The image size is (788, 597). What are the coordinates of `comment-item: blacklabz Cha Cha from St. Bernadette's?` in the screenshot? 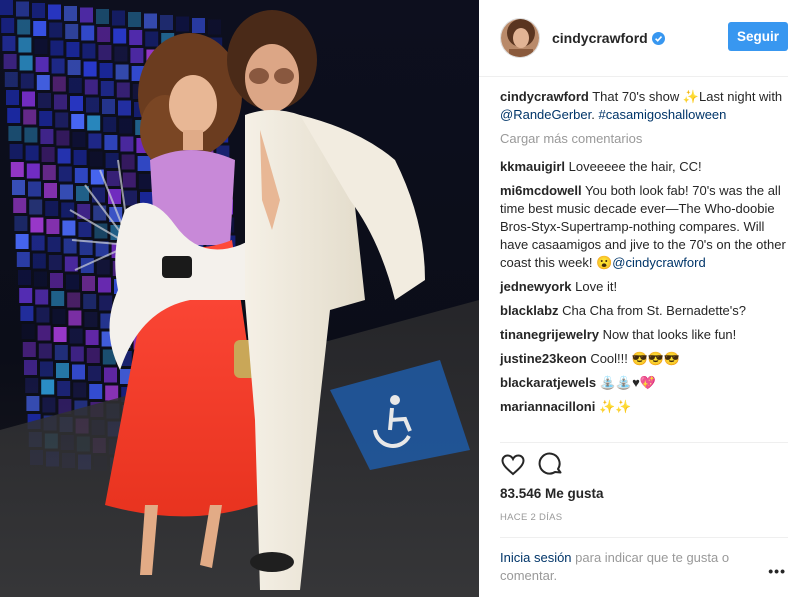 It's located at (644, 311).